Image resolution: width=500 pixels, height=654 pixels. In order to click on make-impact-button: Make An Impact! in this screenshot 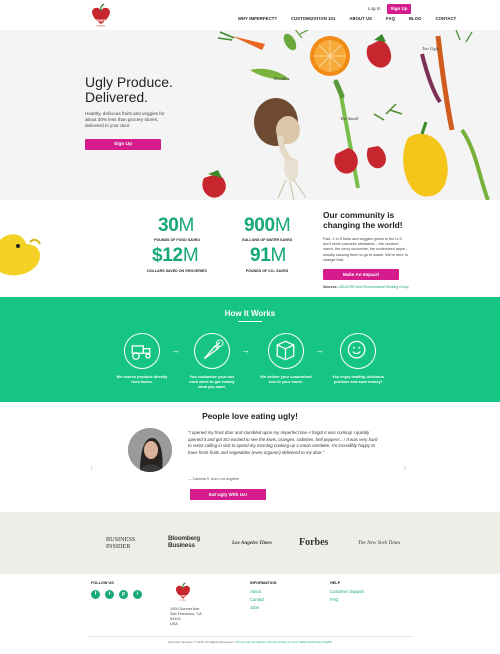, I will do `click(361, 274)`.